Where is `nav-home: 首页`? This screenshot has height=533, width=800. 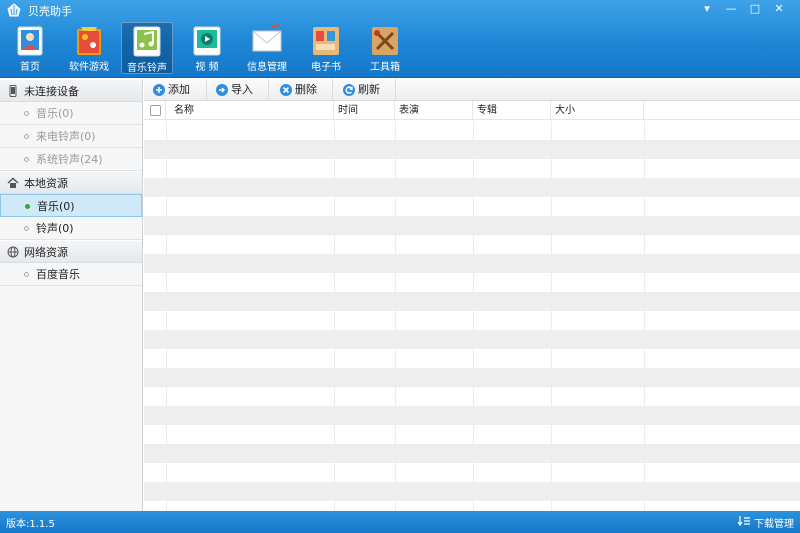 nav-home: 首页 is located at coordinates (30, 48).